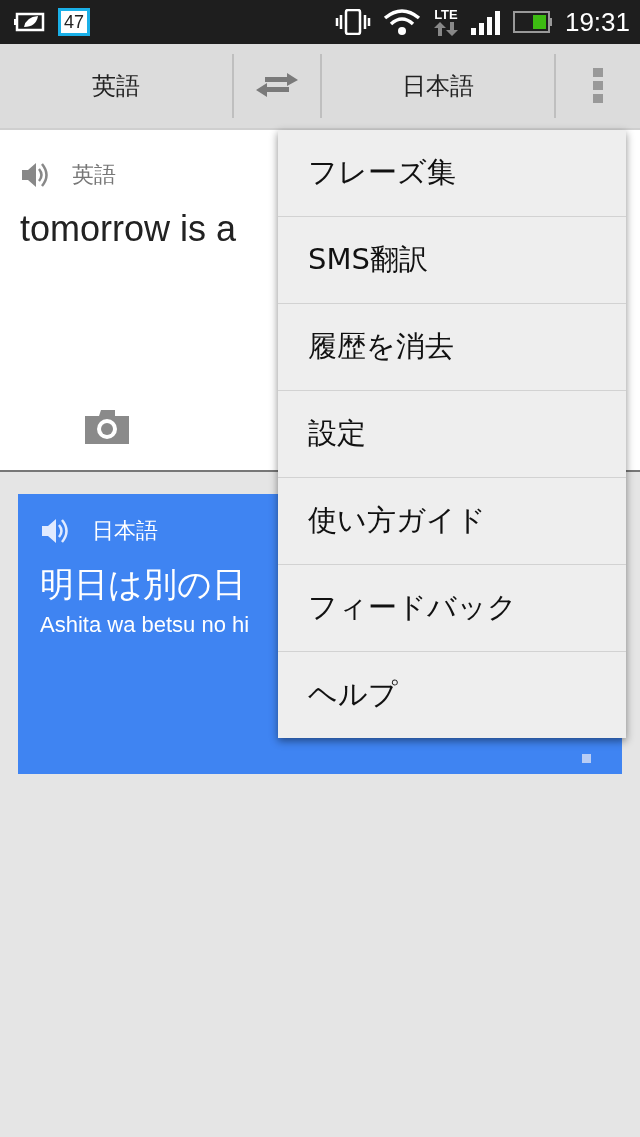  What do you see at coordinates (143, 584) in the screenshot?
I see `translation-text: 明日は別の日` at bounding box center [143, 584].